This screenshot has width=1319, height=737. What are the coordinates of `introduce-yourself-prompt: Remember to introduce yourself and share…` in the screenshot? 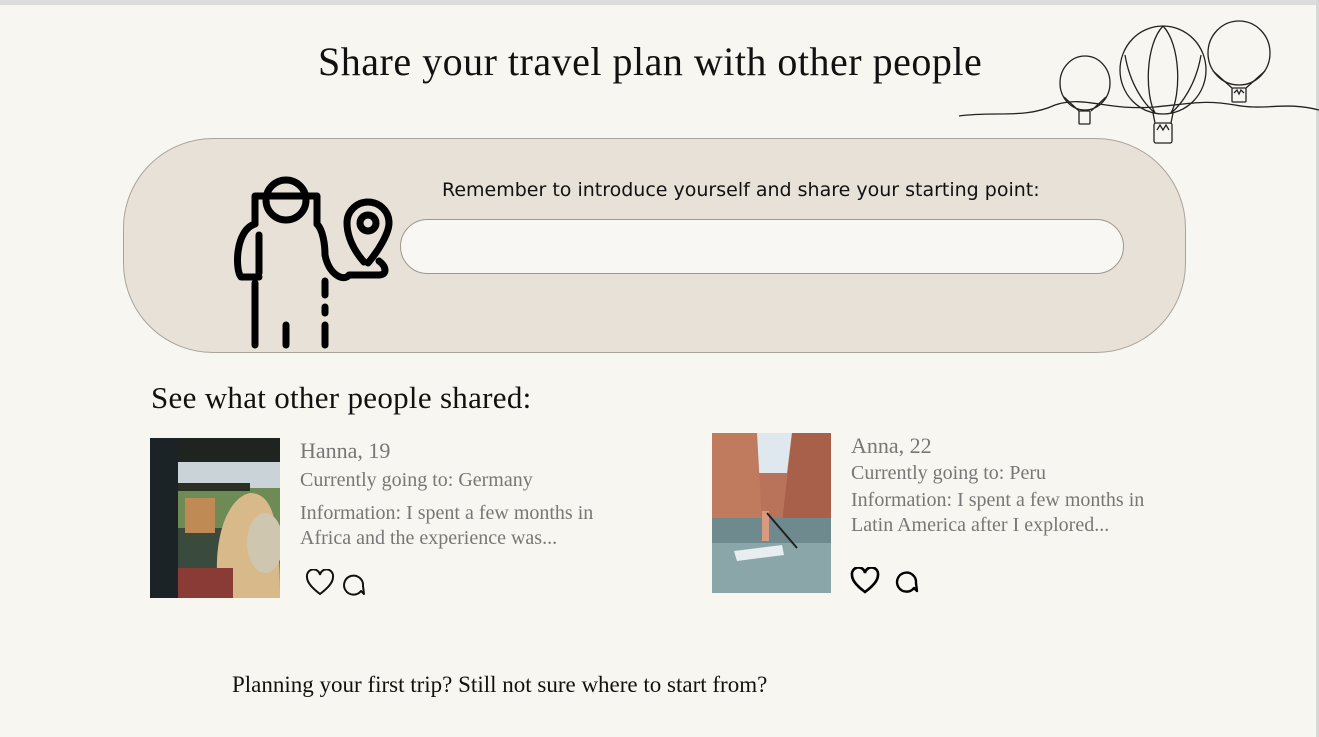 It's located at (741, 190).